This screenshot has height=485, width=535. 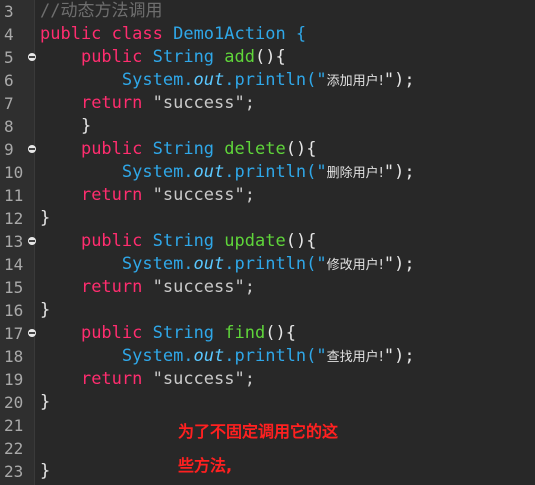 I want to click on code-line: 16}, so click(x=267, y=310).